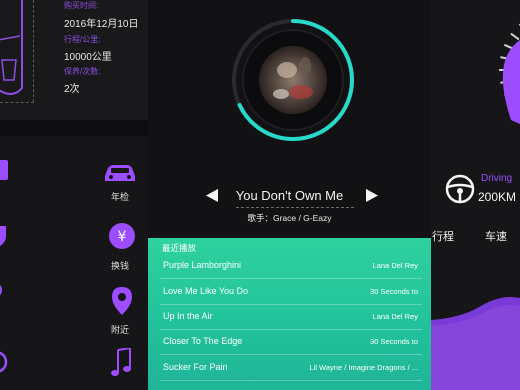 Image resolution: width=520 pixels, height=390 pixels. What do you see at coordinates (460, 189) in the screenshot?
I see `steering-wheel-icon` at bounding box center [460, 189].